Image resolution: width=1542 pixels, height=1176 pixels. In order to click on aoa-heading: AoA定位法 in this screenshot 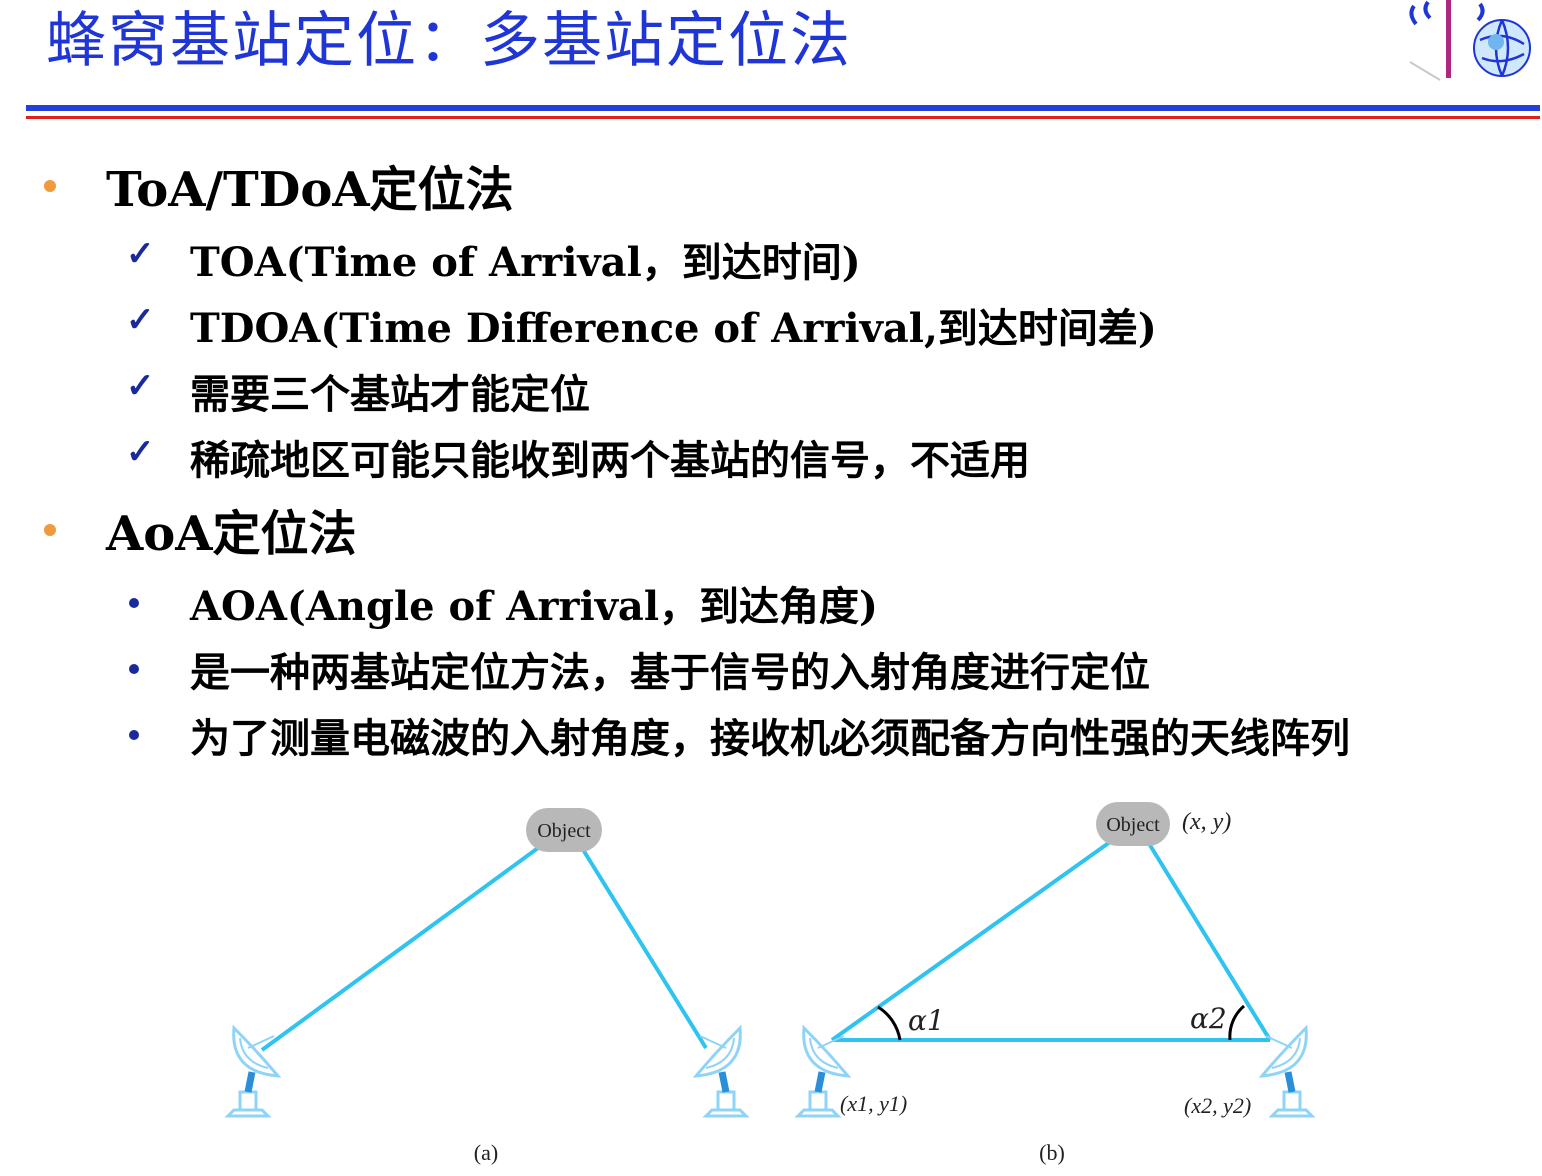, I will do `click(231, 534)`.